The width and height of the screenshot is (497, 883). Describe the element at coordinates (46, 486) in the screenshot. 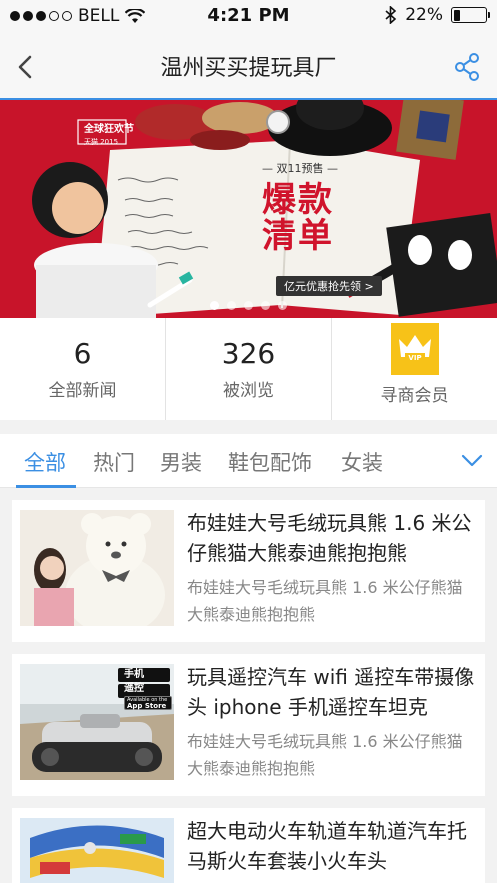

I see `active-tab-indicator` at that location.